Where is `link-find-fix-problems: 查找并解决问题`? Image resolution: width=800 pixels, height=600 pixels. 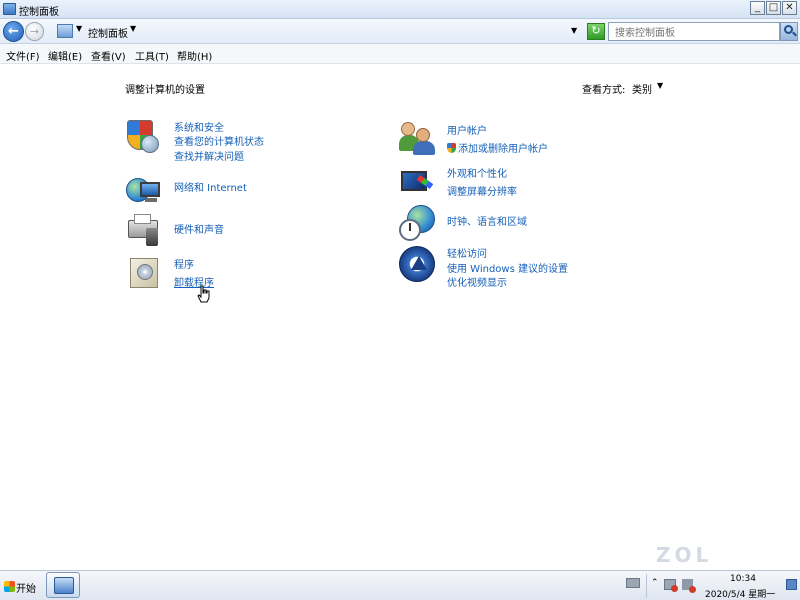 link-find-fix-problems: 查找并解决问题 is located at coordinates (209, 155).